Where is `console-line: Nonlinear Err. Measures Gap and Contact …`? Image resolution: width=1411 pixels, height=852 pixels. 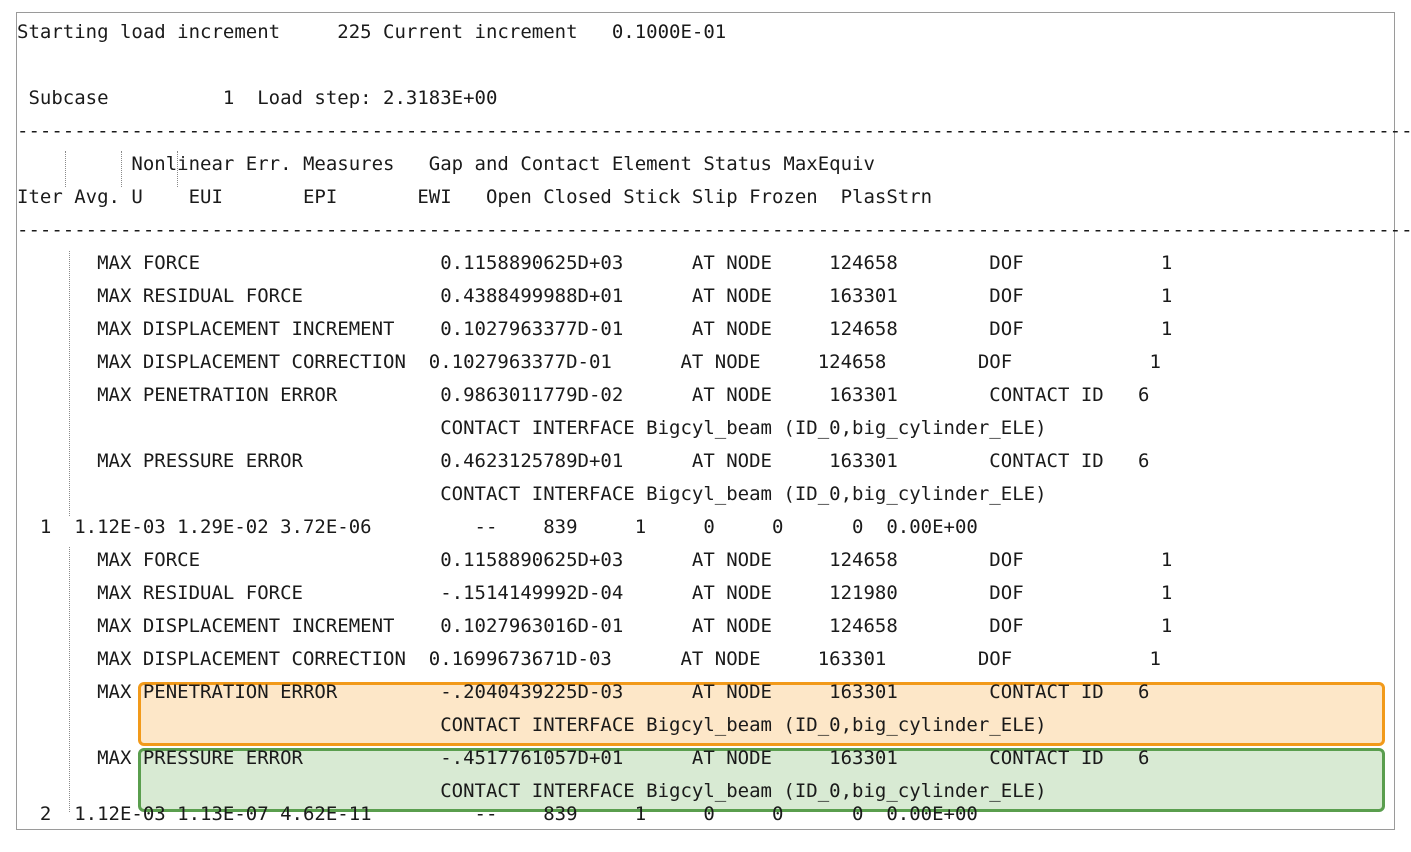 console-line: Nonlinear Err. Measures Gap and Contact … is located at coordinates (446, 164).